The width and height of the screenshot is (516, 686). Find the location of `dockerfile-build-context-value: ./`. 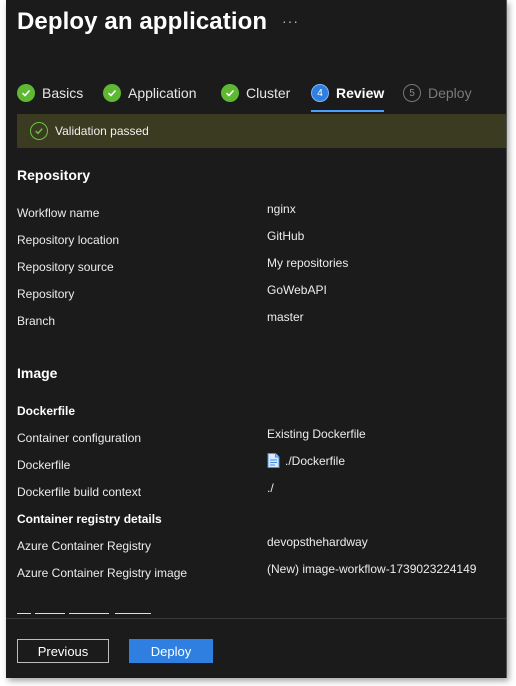

dockerfile-build-context-value: ./ is located at coordinates (270, 488).